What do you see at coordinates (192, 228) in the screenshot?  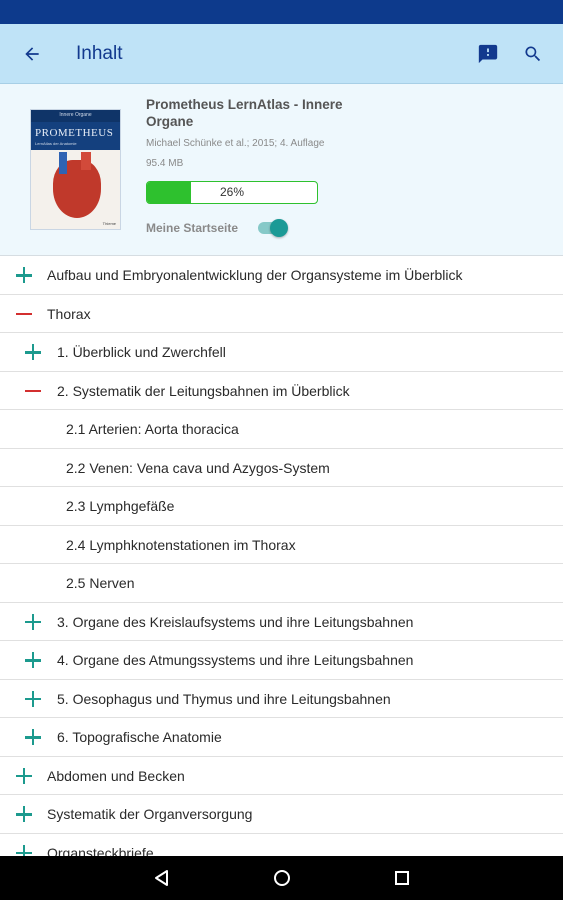 I see `startseite-label: Meine Startseite` at bounding box center [192, 228].